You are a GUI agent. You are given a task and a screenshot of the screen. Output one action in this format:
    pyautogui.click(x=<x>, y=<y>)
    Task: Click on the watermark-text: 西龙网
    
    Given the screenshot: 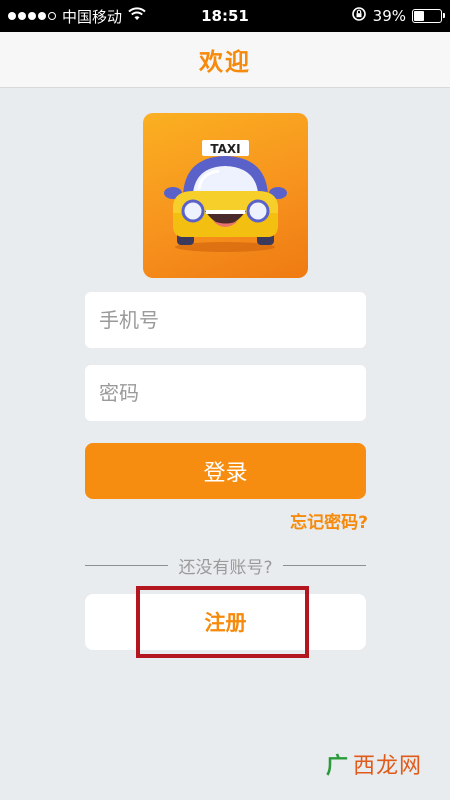 What is the action you would take?
    pyautogui.click(x=387, y=766)
    